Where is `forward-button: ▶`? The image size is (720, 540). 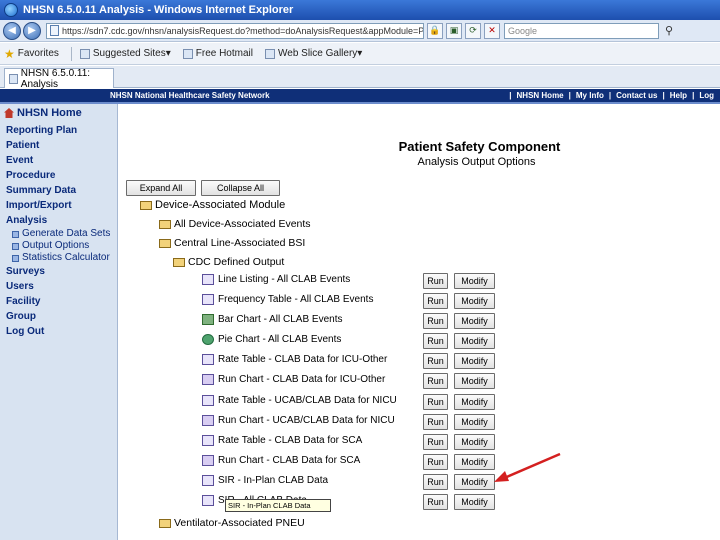
forward-button: ▶ is located at coordinates (32, 30).